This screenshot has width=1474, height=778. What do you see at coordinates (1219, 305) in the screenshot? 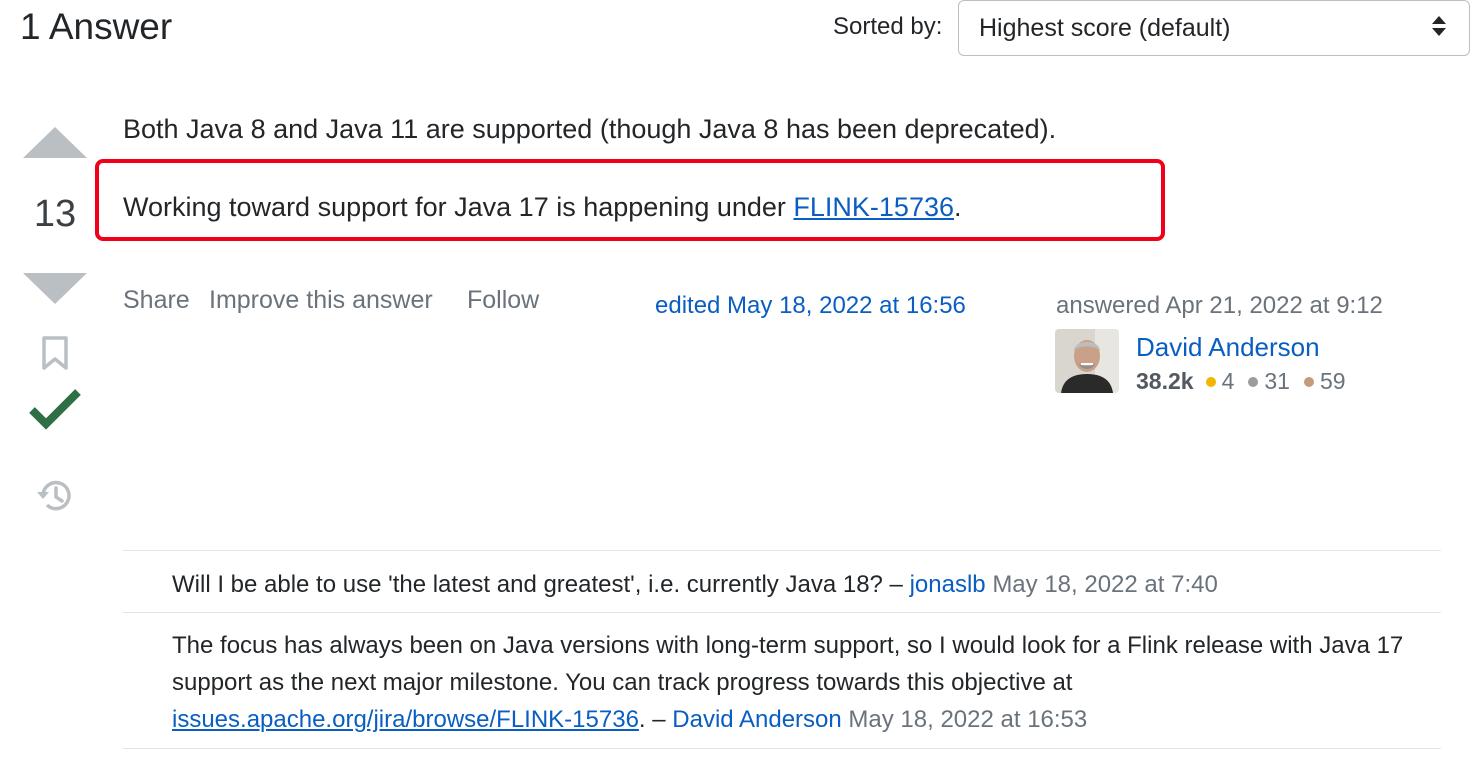
I see `answered-timestamp: answered Apr 21, 2022 at 9:12` at bounding box center [1219, 305].